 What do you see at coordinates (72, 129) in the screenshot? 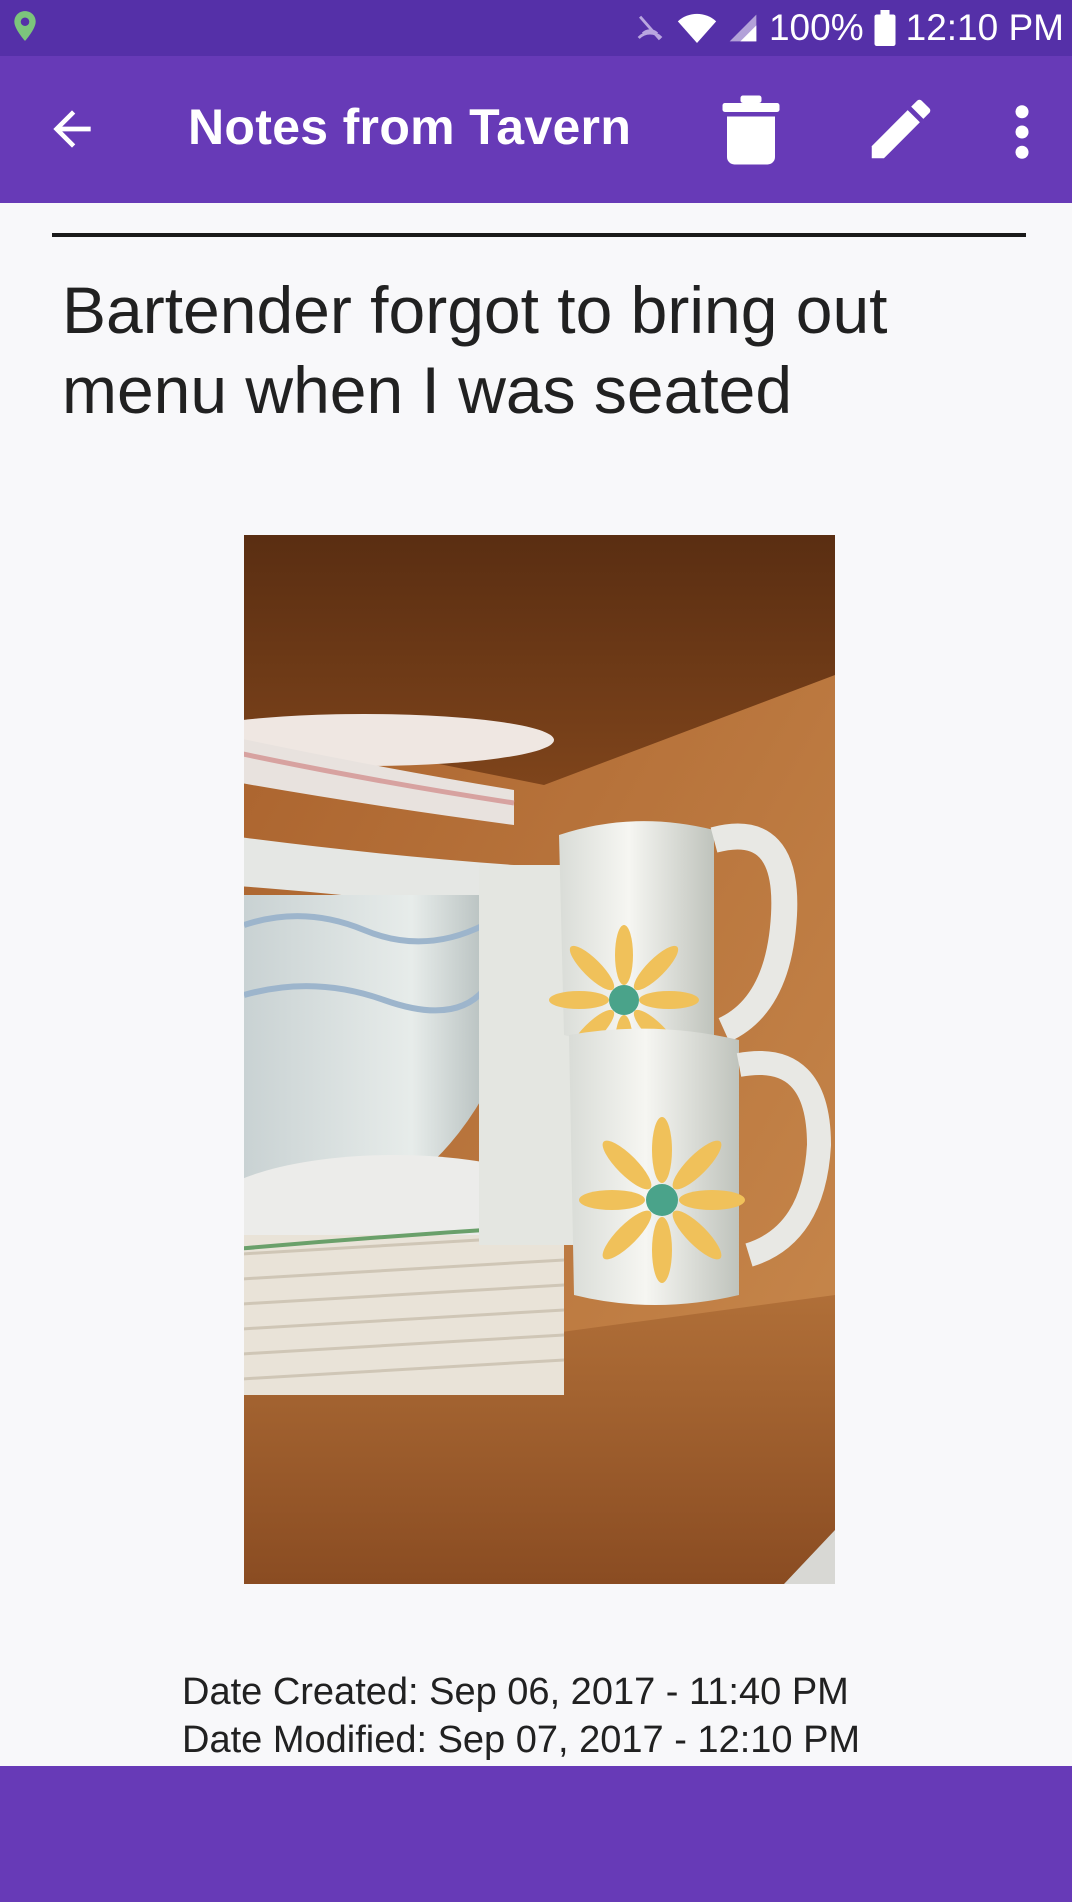
I see `back-arrow-icon` at bounding box center [72, 129].